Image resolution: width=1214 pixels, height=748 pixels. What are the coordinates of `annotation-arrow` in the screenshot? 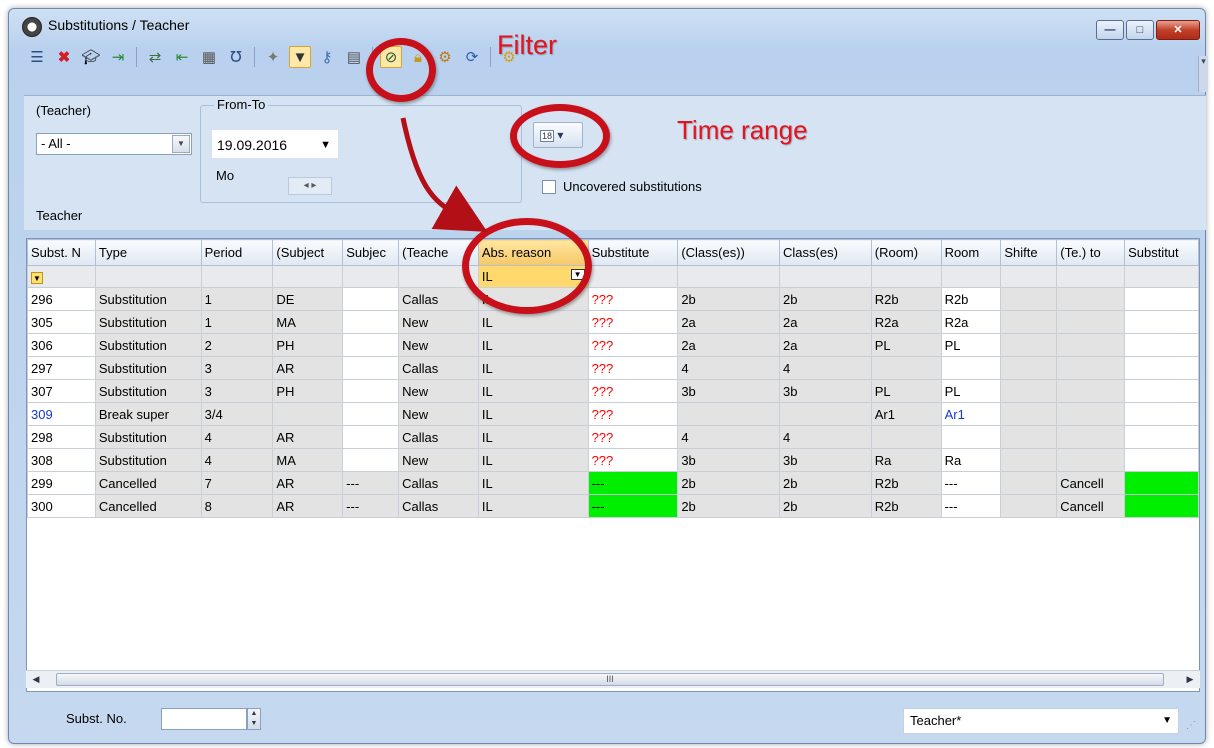 It's located at (444, 174).